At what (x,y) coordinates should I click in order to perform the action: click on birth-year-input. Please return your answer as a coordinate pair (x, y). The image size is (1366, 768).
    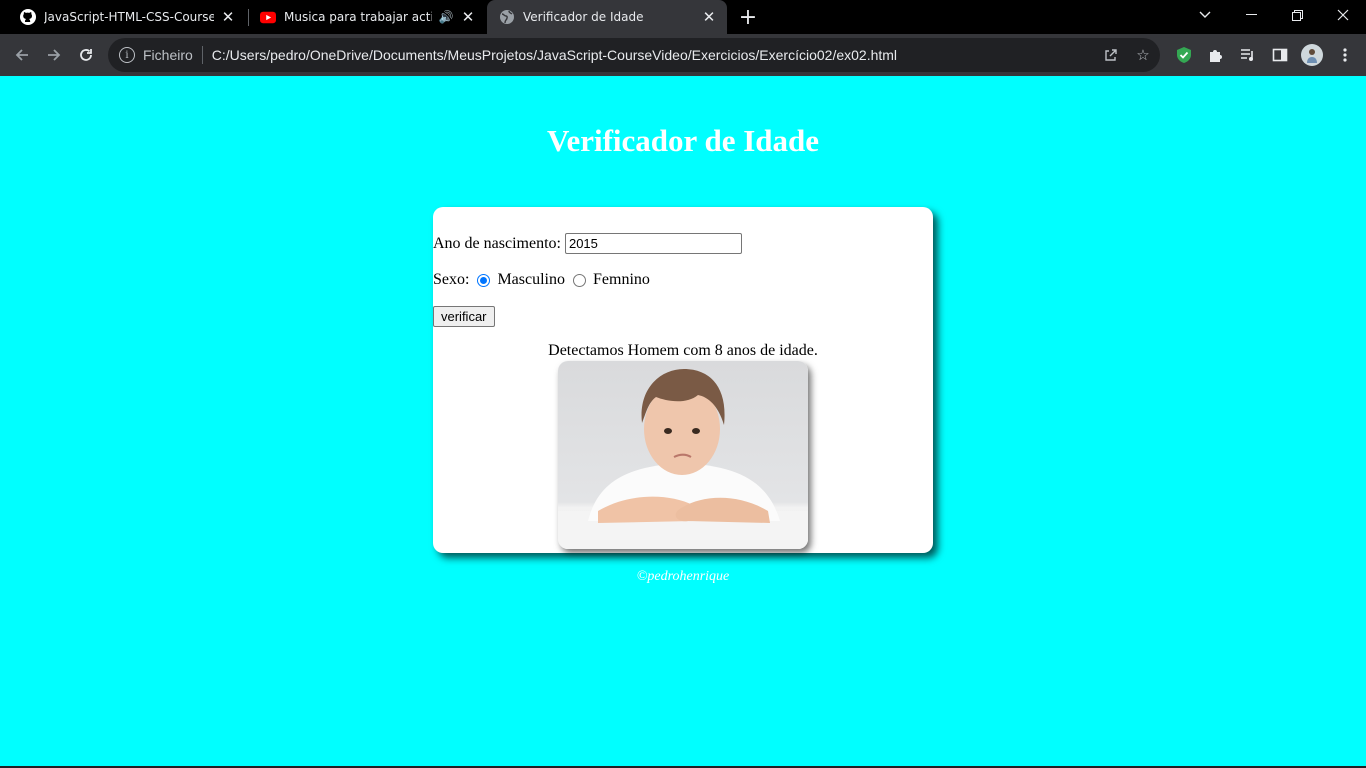
    Looking at the image, I should click on (653, 243).